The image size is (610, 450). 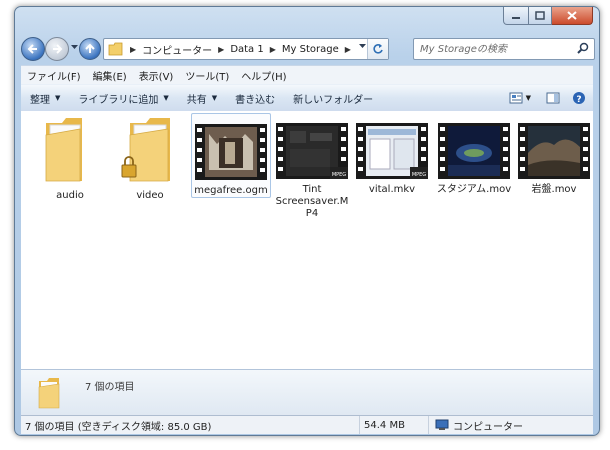 I want to click on navigation-bar: ▶ コンピューター ▶ Data 1 ▶ My Storage ▶, so click(x=308, y=48).